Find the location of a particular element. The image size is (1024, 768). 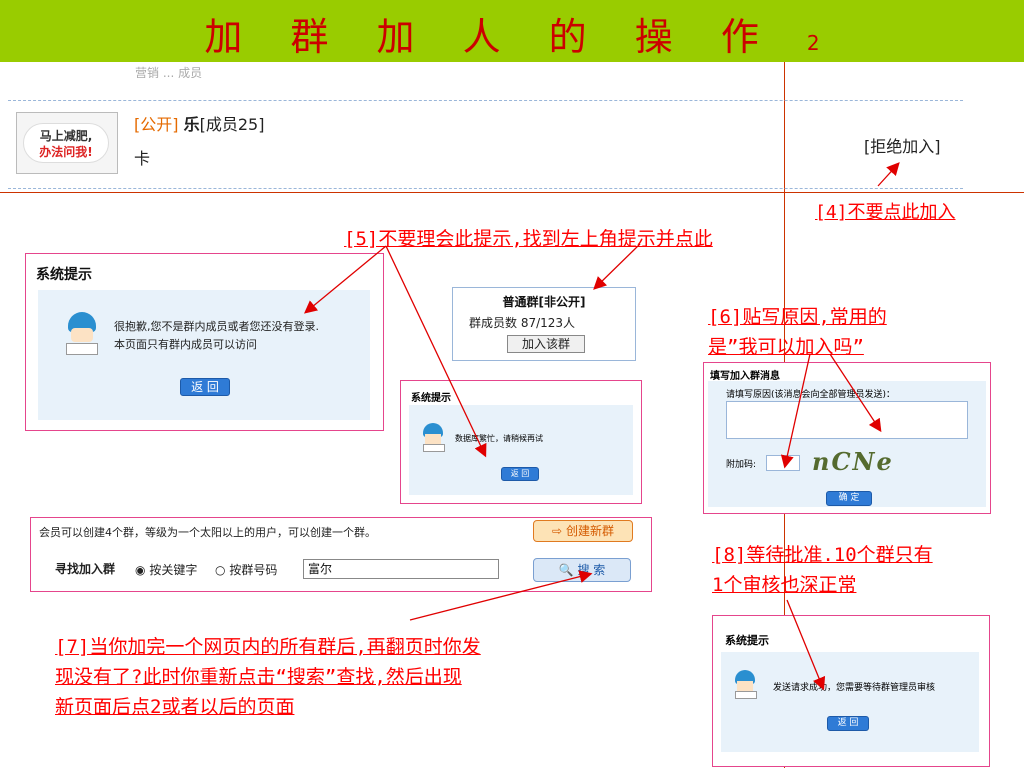

arrow-6b is located at coordinates (855, 393).